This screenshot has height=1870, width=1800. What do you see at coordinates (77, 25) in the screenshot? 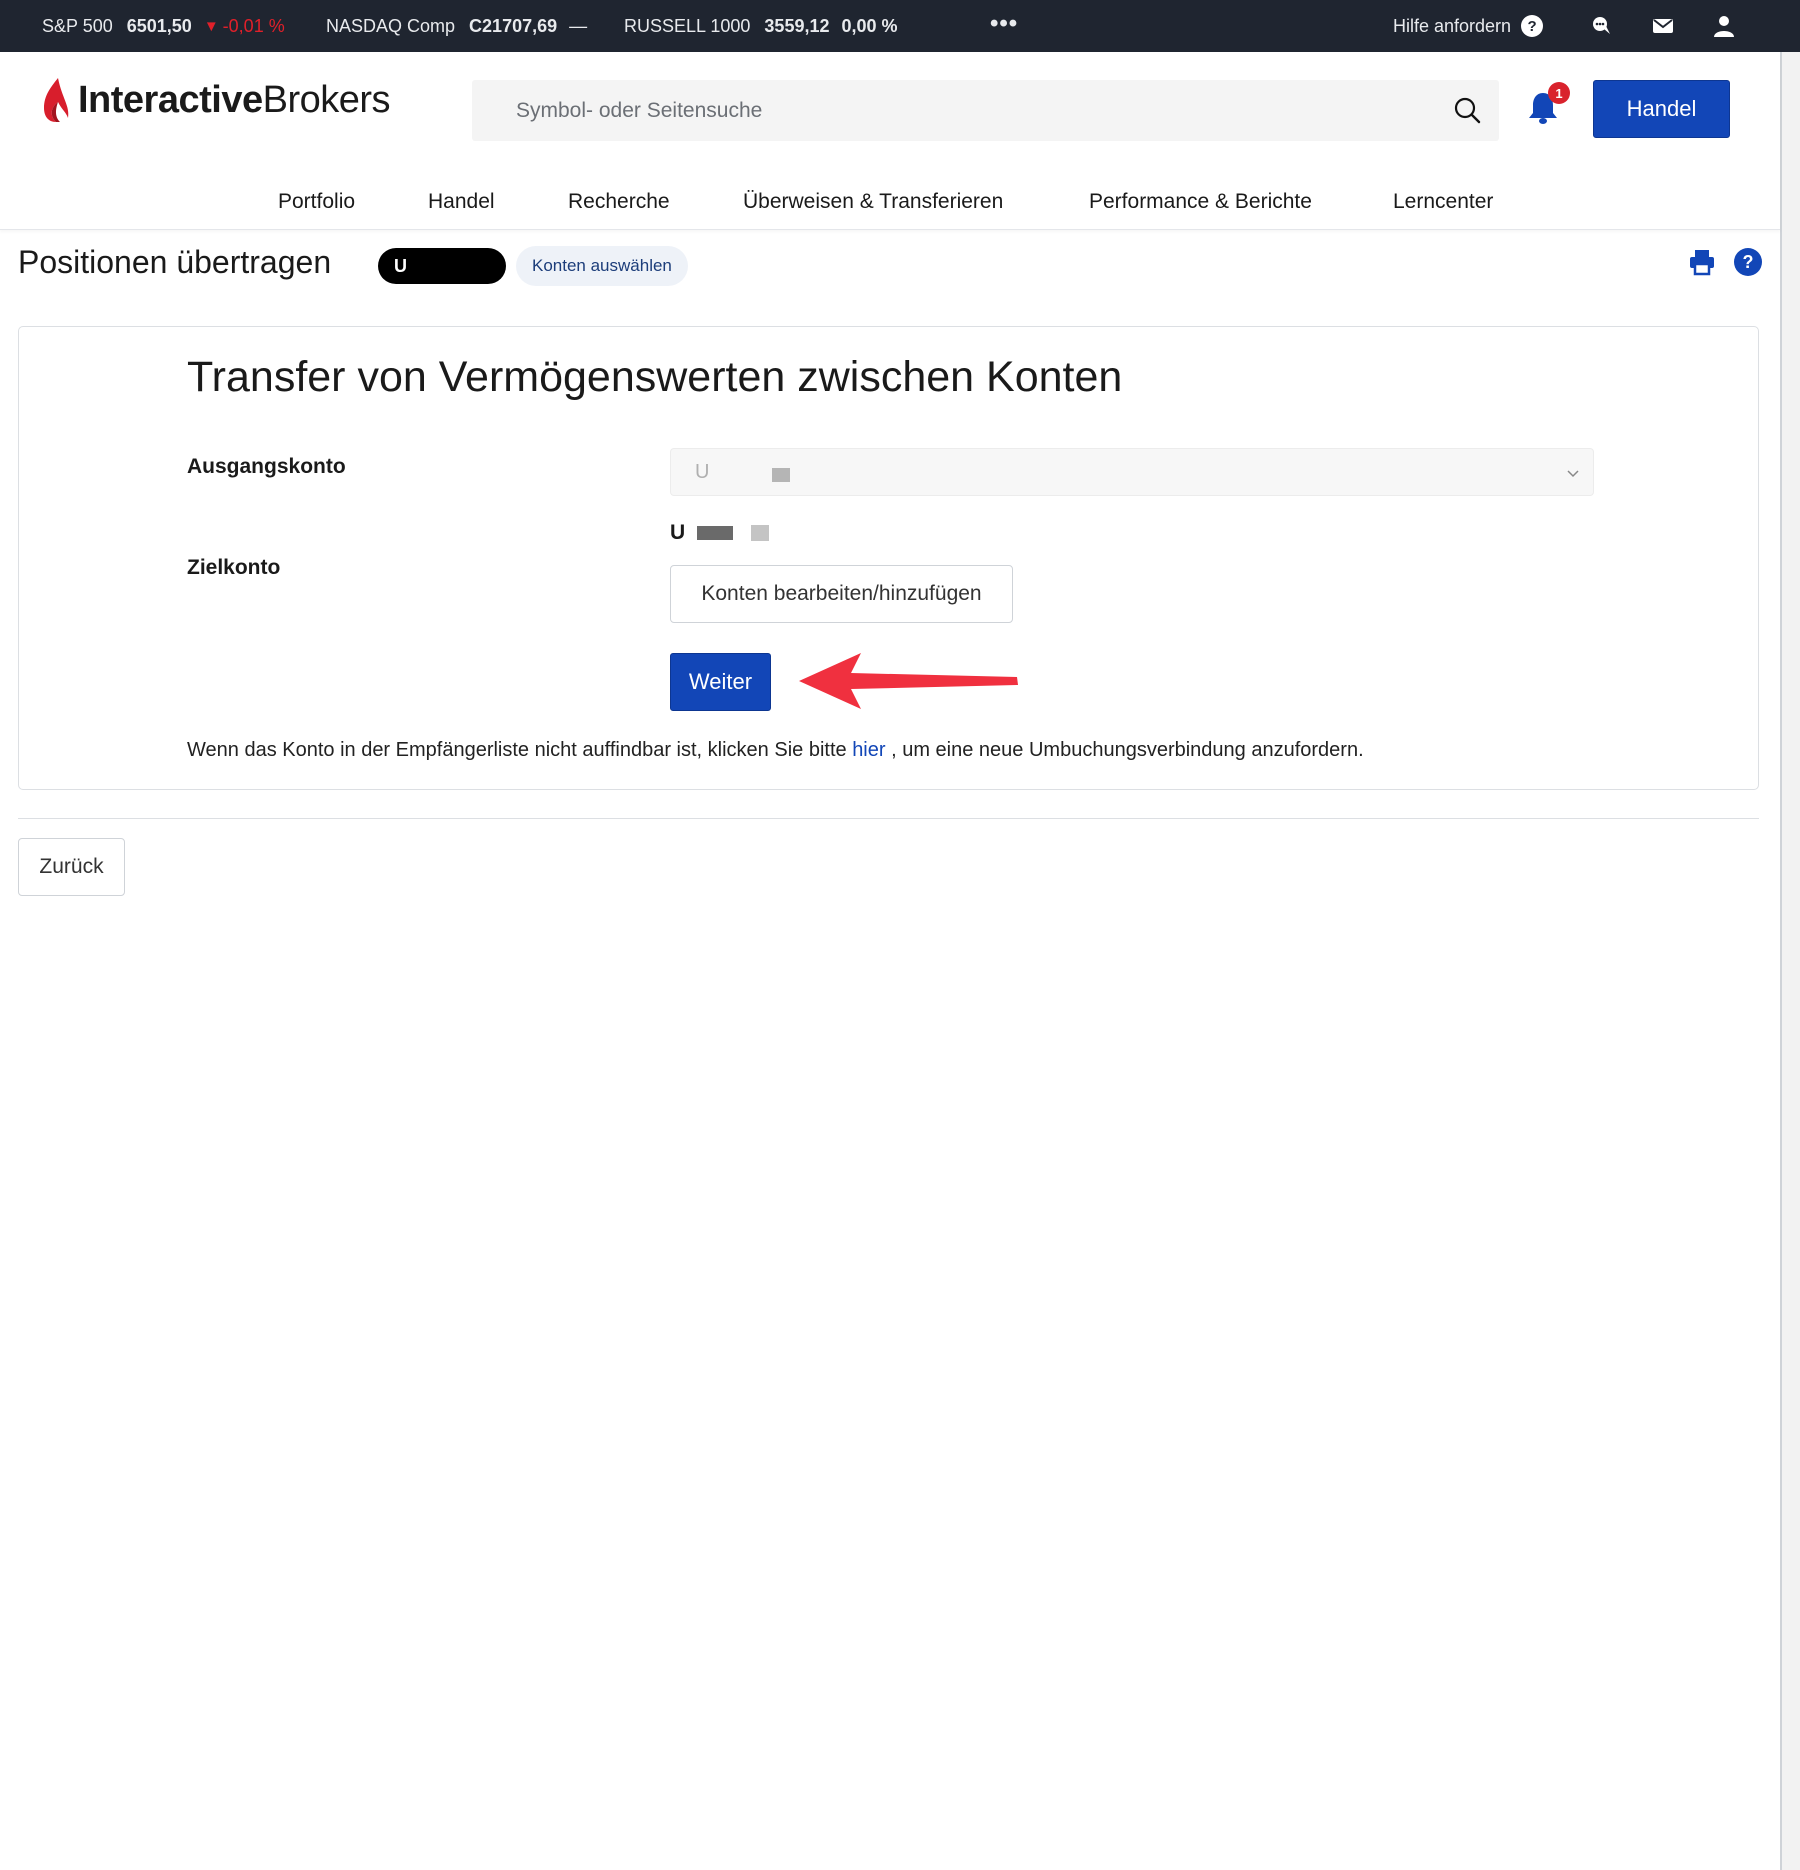
I see `ticker-name: S&P 500` at bounding box center [77, 25].